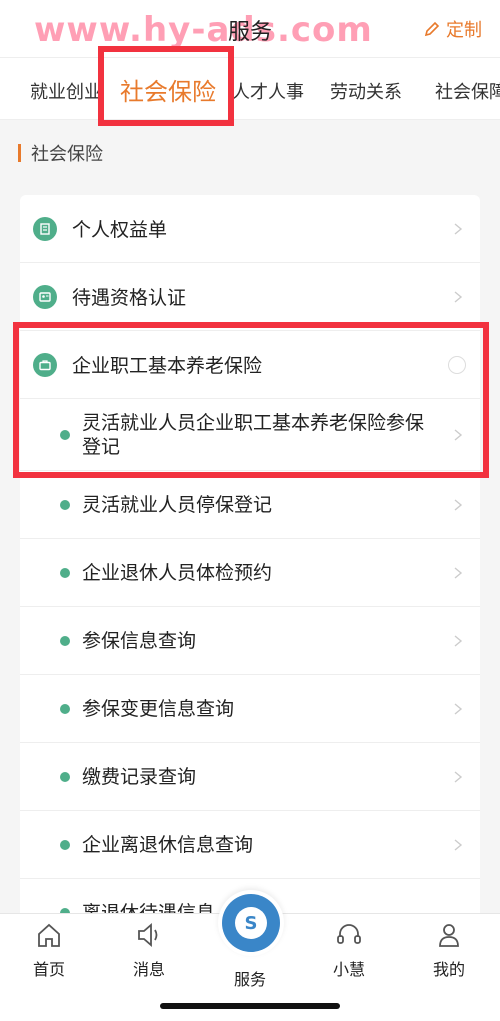 This screenshot has width=500, height=1021. Describe the element at coordinates (177, 504) in the screenshot. I see `sub-item-label: 灵活就业人员停保登记` at that location.